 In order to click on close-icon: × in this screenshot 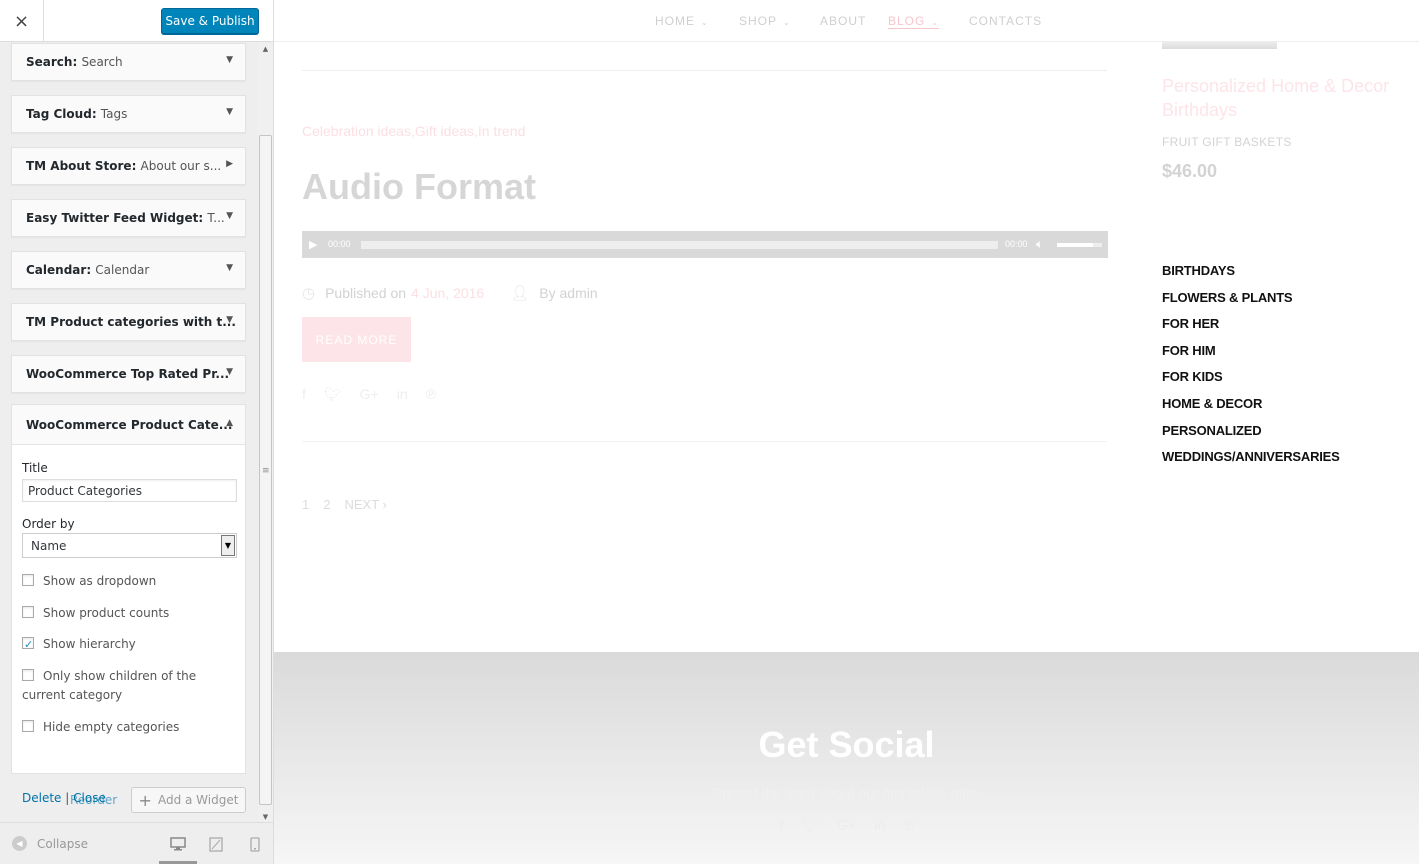, I will do `click(21, 21)`.